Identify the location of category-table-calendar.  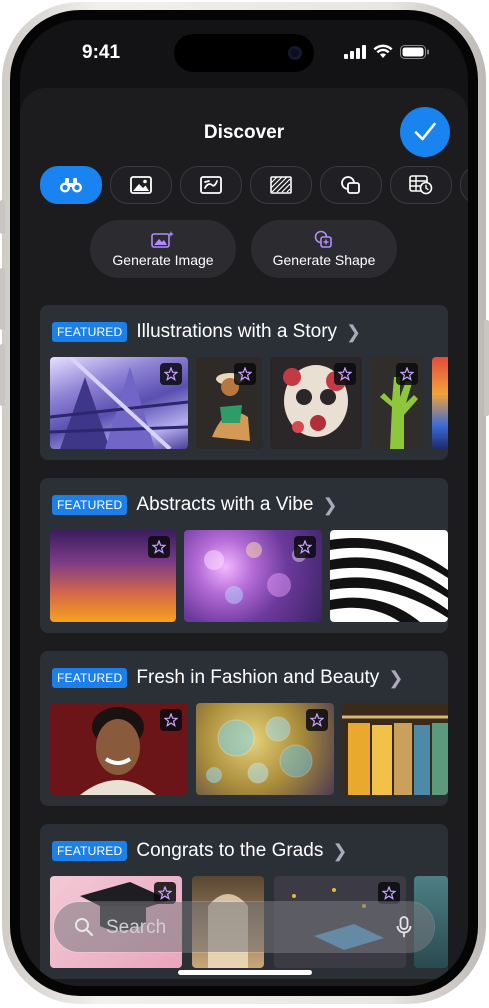
(421, 185).